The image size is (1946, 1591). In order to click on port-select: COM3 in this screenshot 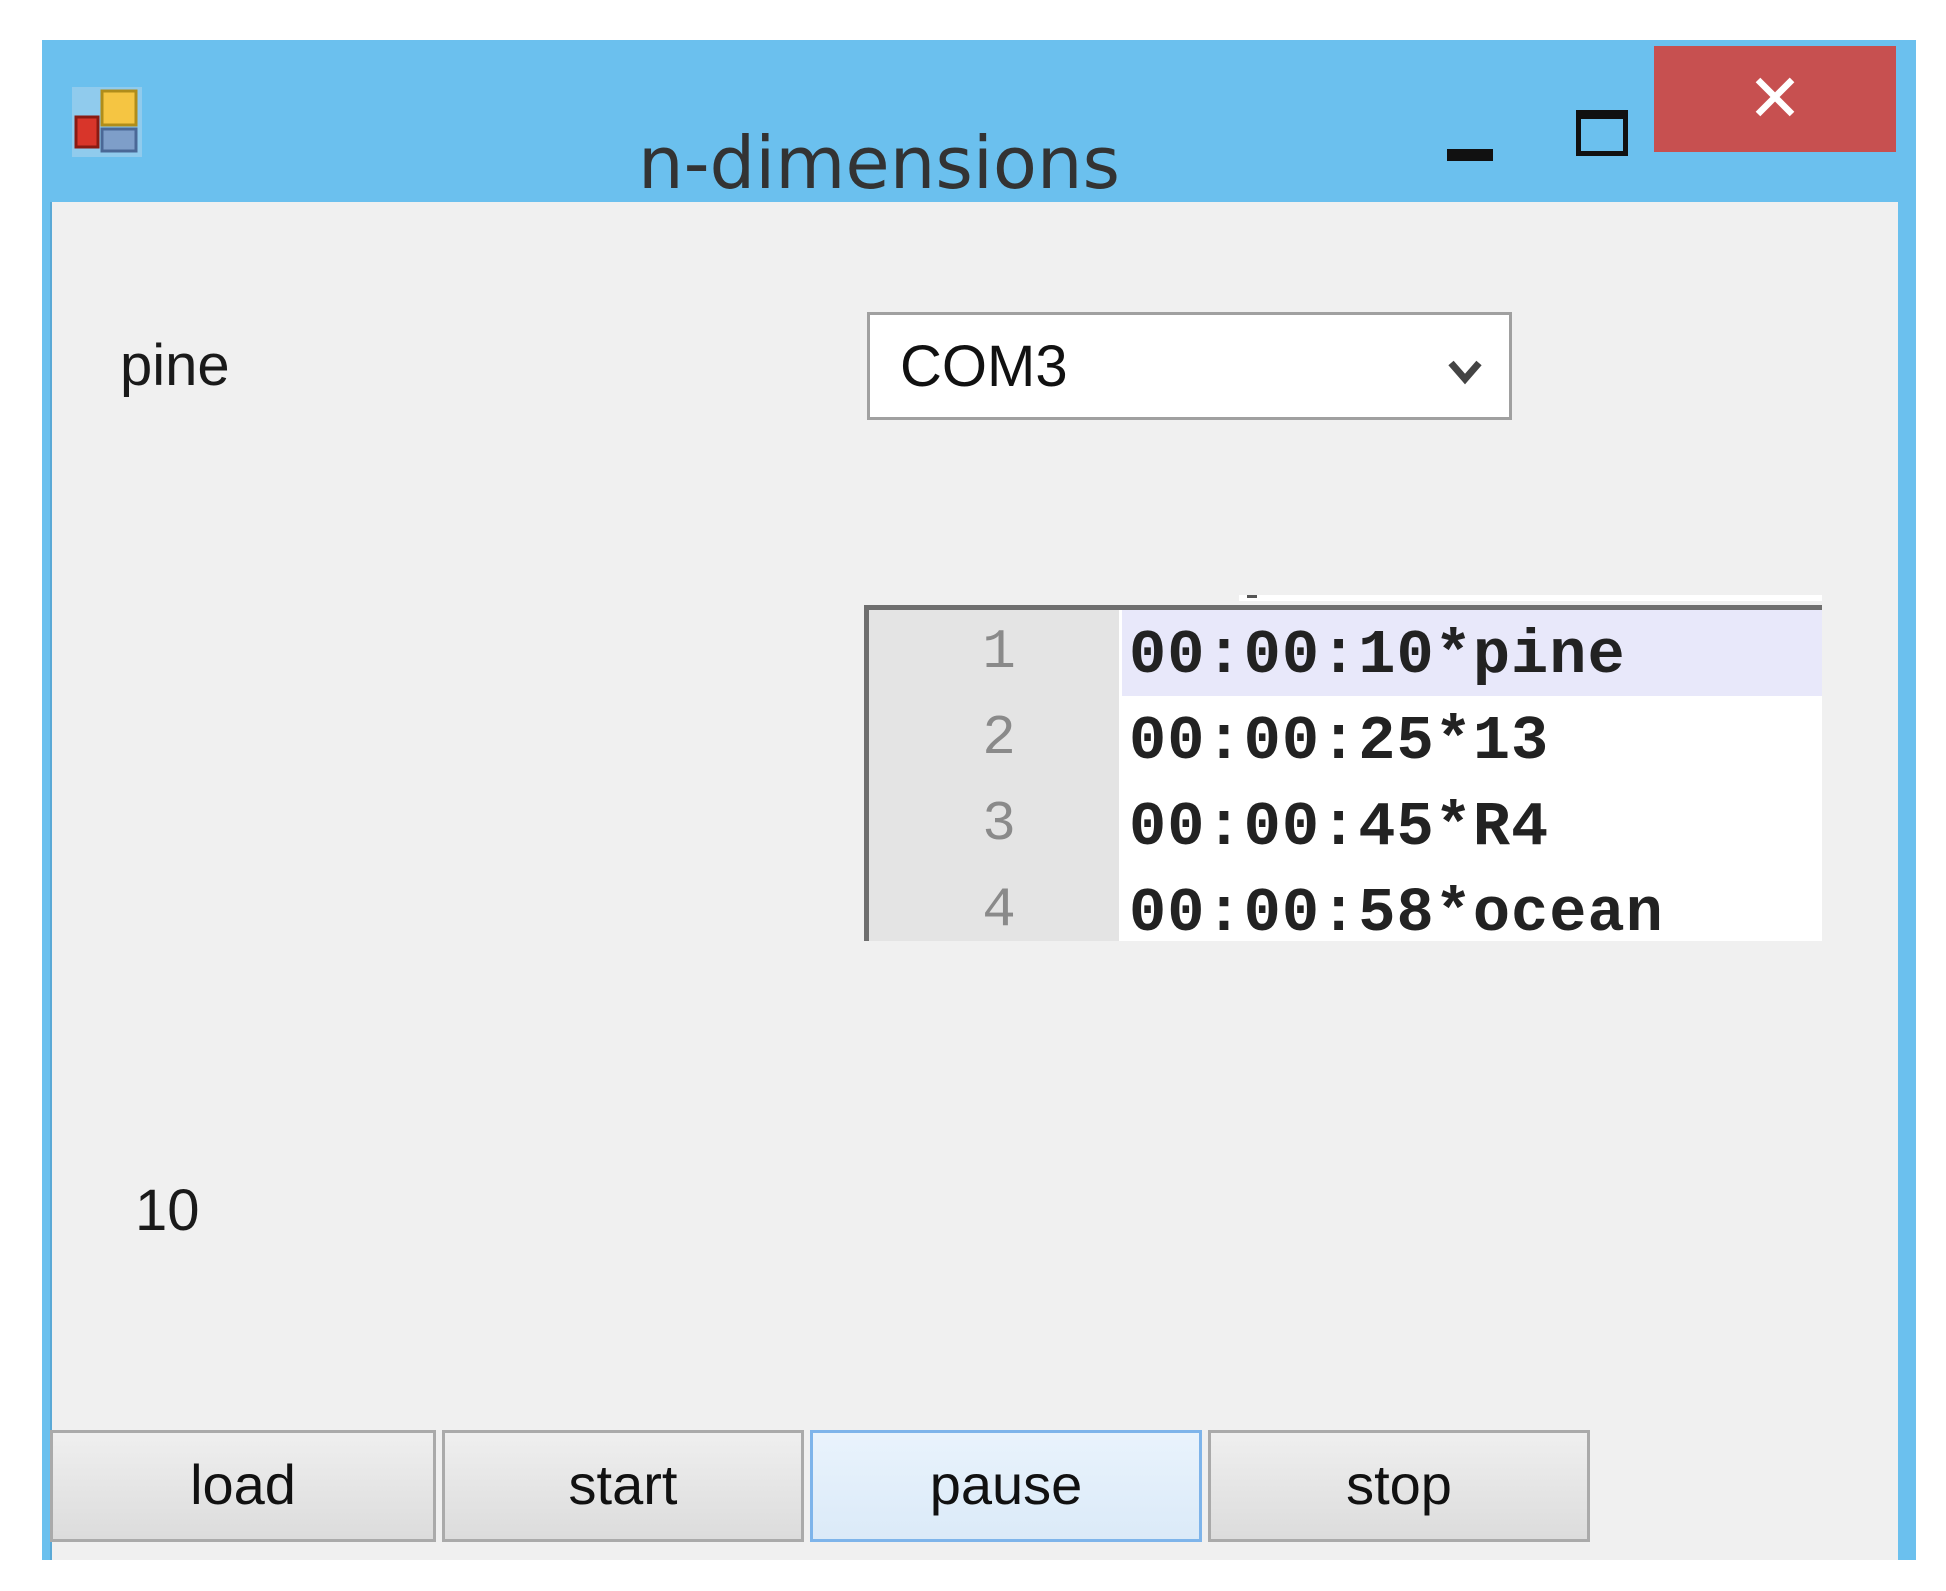, I will do `click(1189, 366)`.